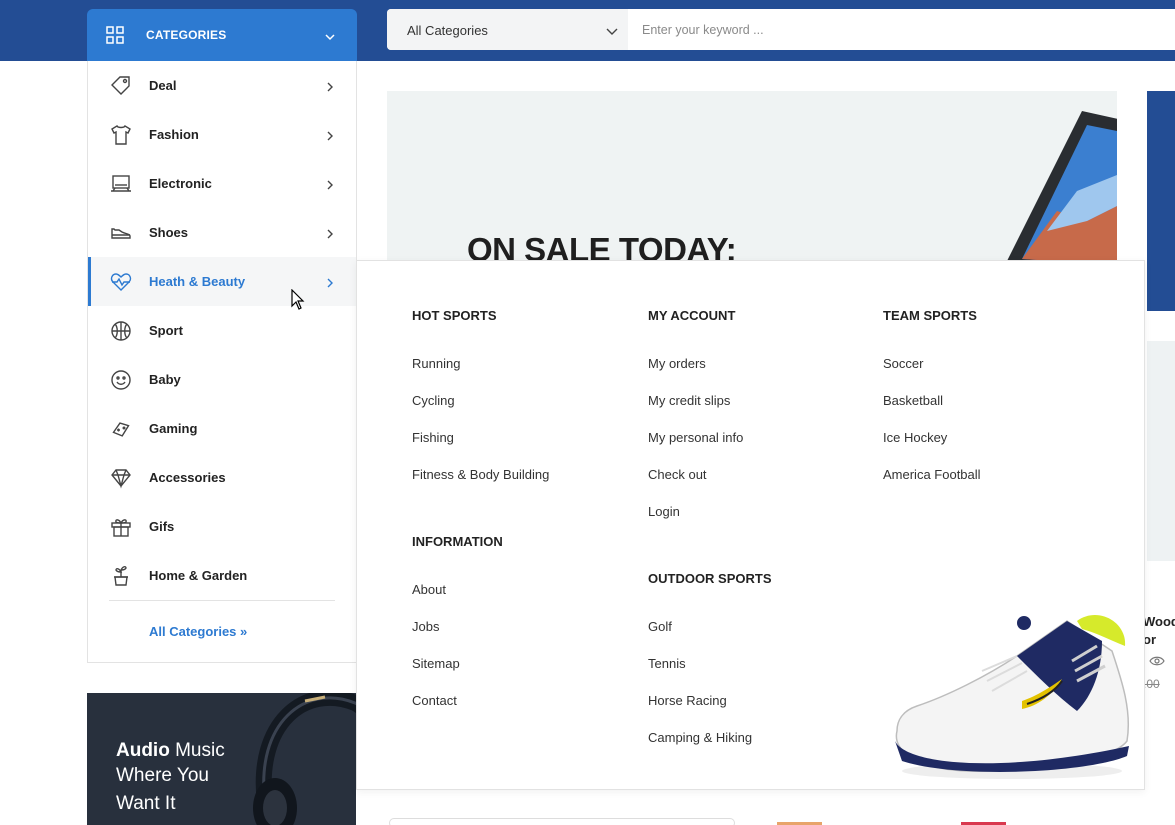 The width and height of the screenshot is (1175, 825). I want to click on mega-link-fishing: Fishing, so click(433, 437).